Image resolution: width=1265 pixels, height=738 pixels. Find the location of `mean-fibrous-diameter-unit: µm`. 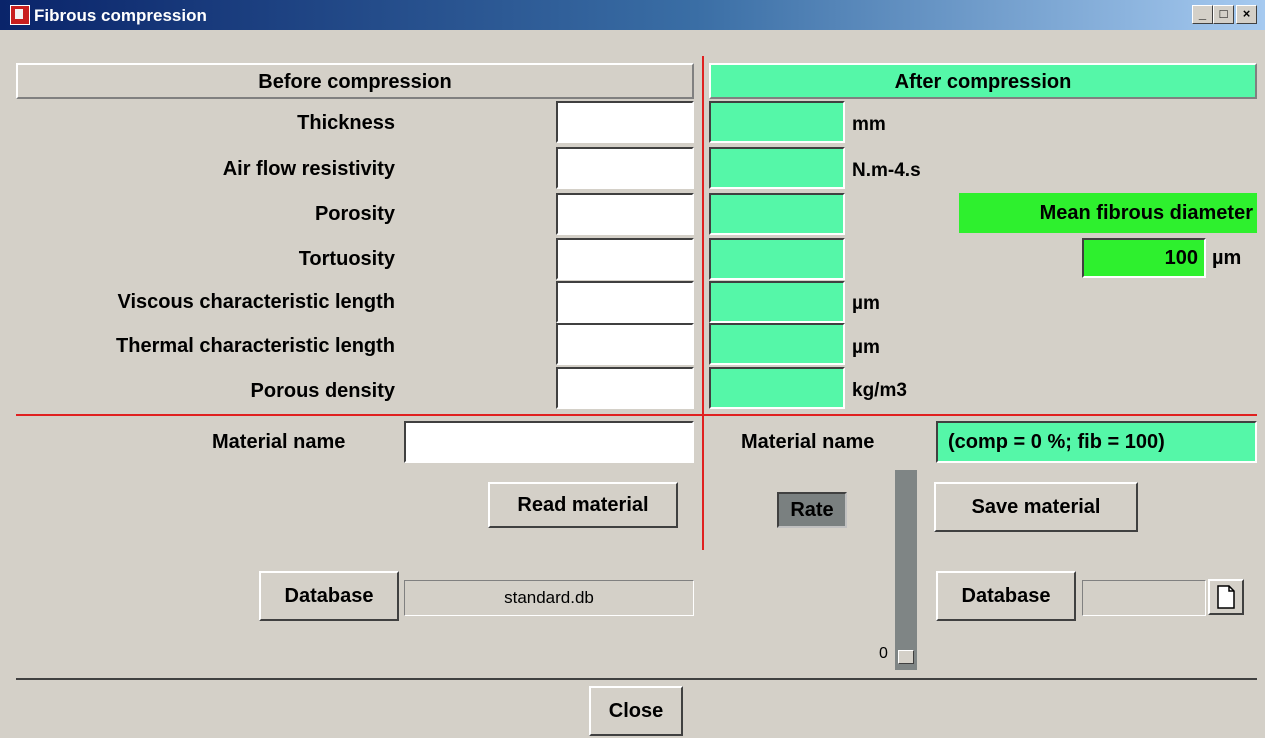

mean-fibrous-diameter-unit: µm is located at coordinates (1227, 258).